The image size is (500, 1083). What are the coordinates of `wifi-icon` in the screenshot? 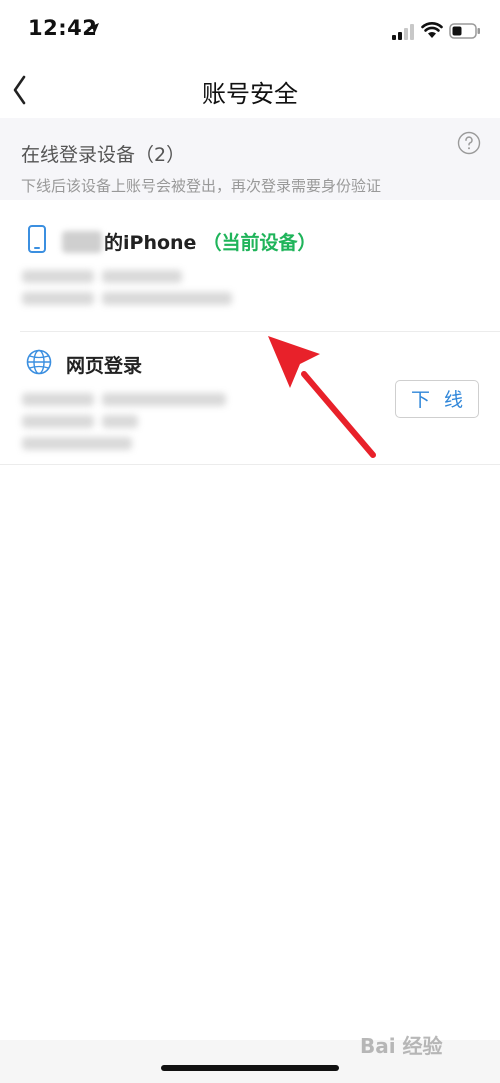 It's located at (432, 30).